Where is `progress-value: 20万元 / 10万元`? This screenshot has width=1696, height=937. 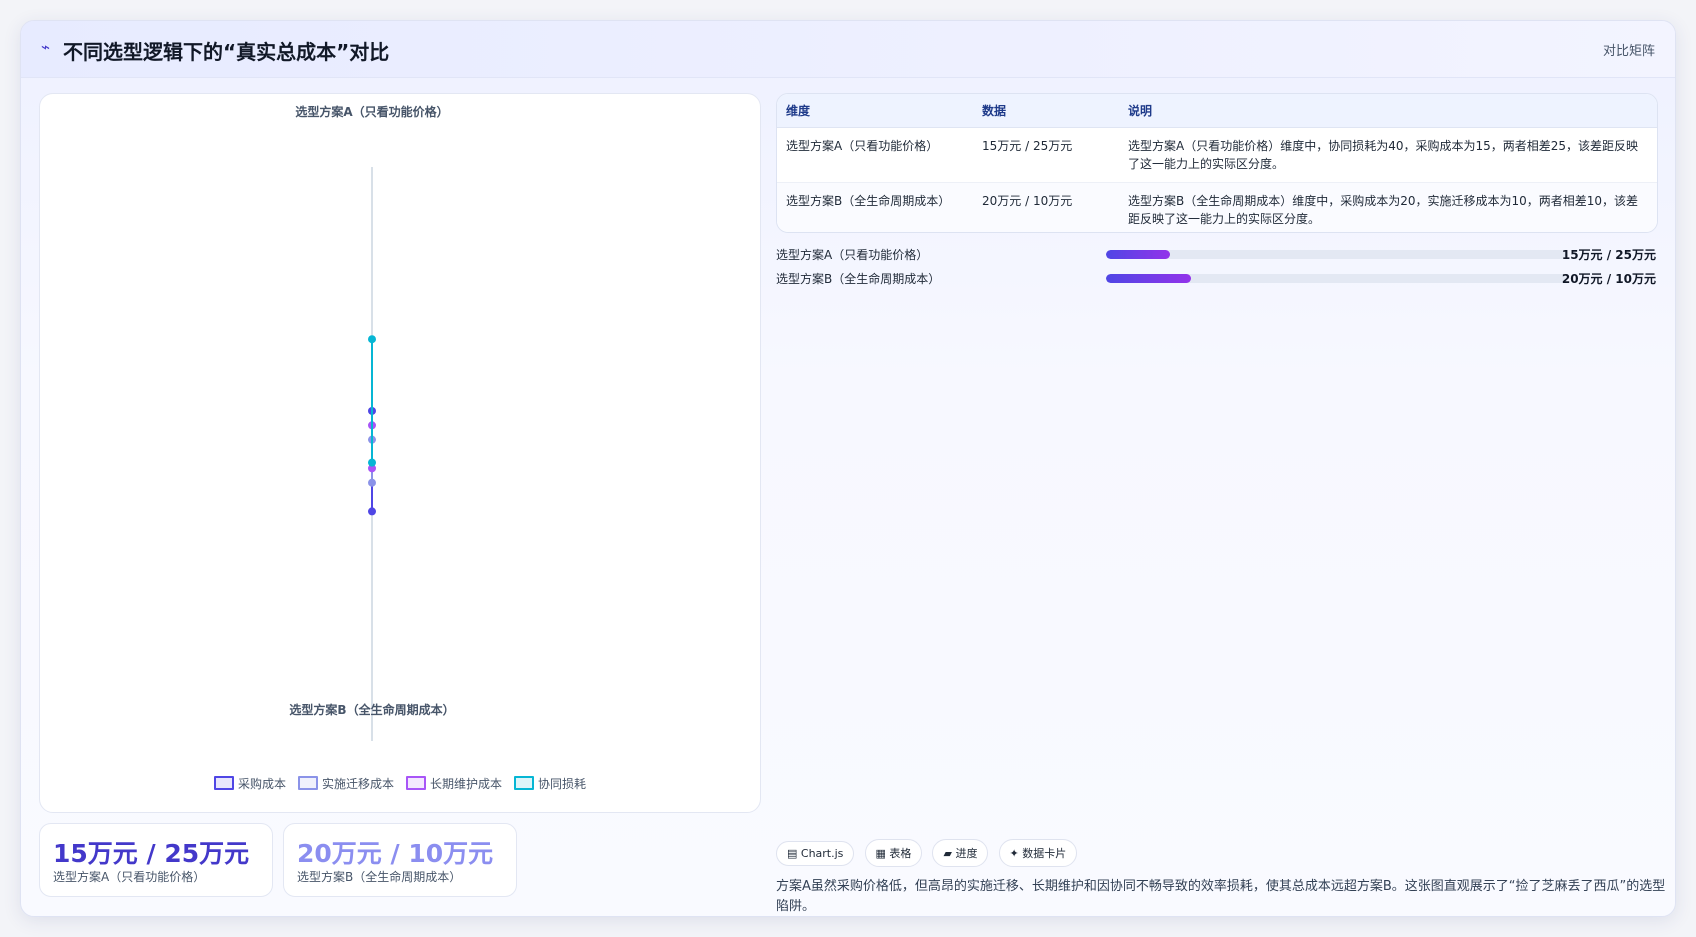 progress-value: 20万元 / 10万元 is located at coordinates (1608, 279).